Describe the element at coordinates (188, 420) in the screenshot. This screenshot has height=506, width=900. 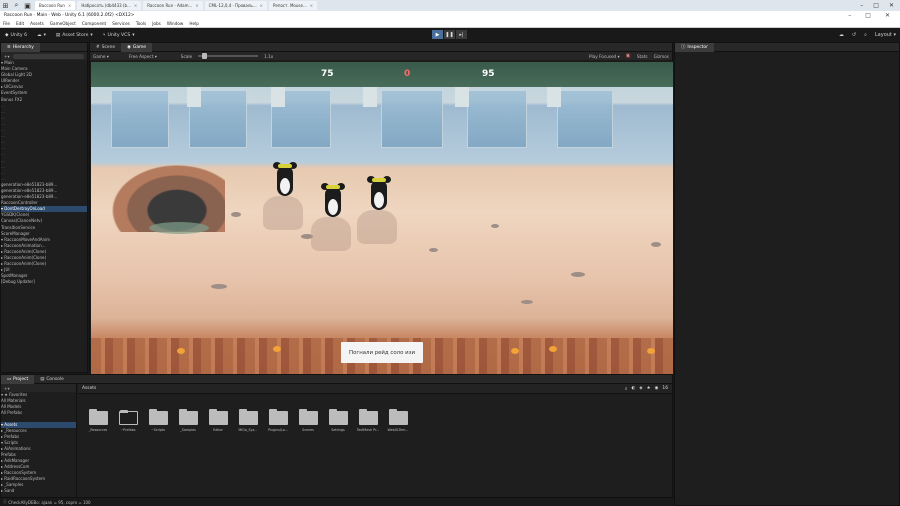
I see `folder-item: _Samples` at that location.